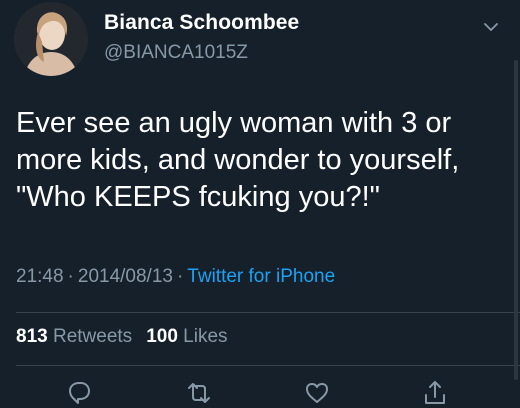 The width and height of the screenshot is (520, 408). What do you see at coordinates (317, 393) in the screenshot?
I see `heart-icon` at bounding box center [317, 393].